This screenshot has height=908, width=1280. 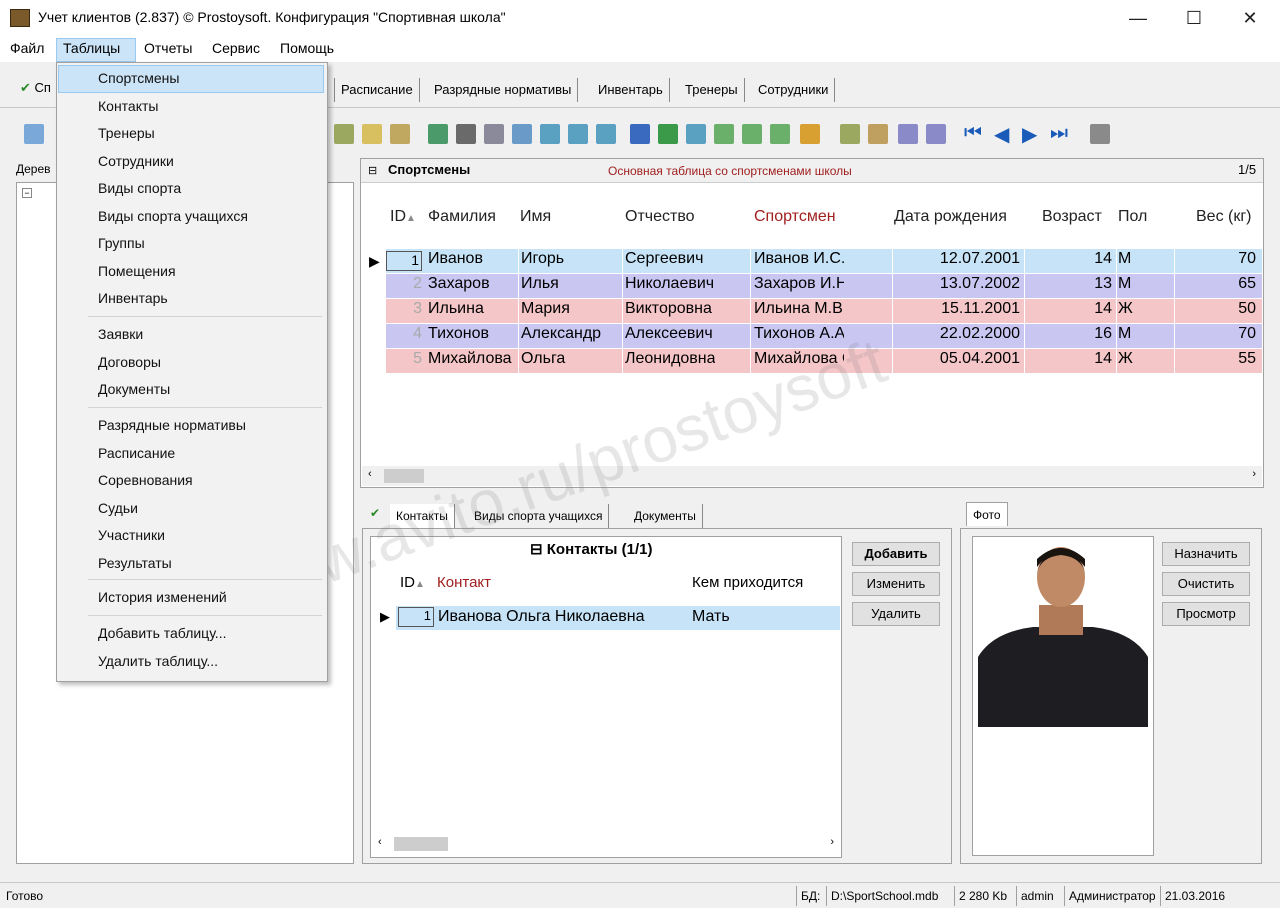 I want to click on menu-item-documents: Документы, so click(x=134, y=389).